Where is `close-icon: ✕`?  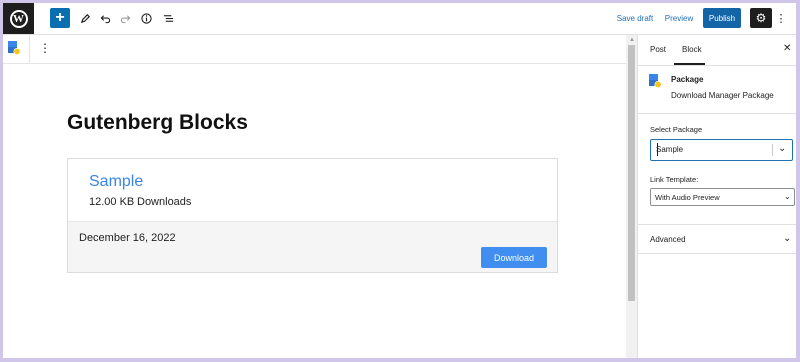
close-icon: ✕ is located at coordinates (787, 48).